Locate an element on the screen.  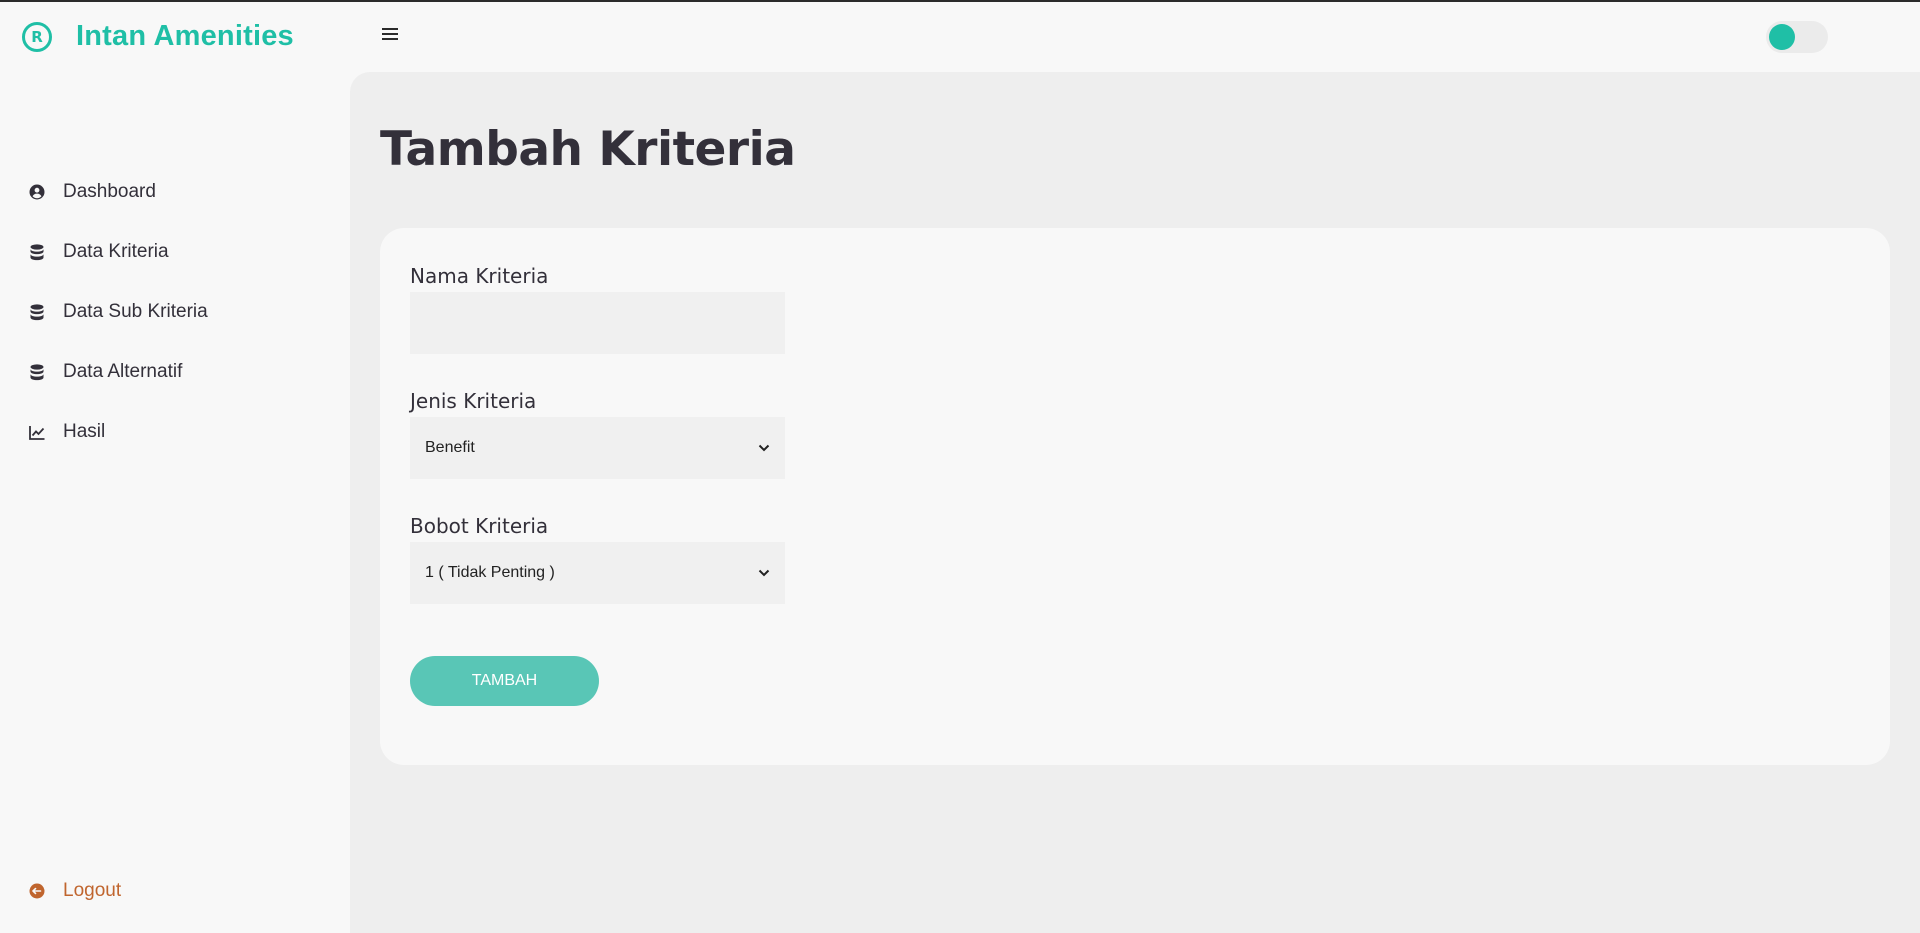
jenis-kriteria-select: Benefit is located at coordinates (597, 448).